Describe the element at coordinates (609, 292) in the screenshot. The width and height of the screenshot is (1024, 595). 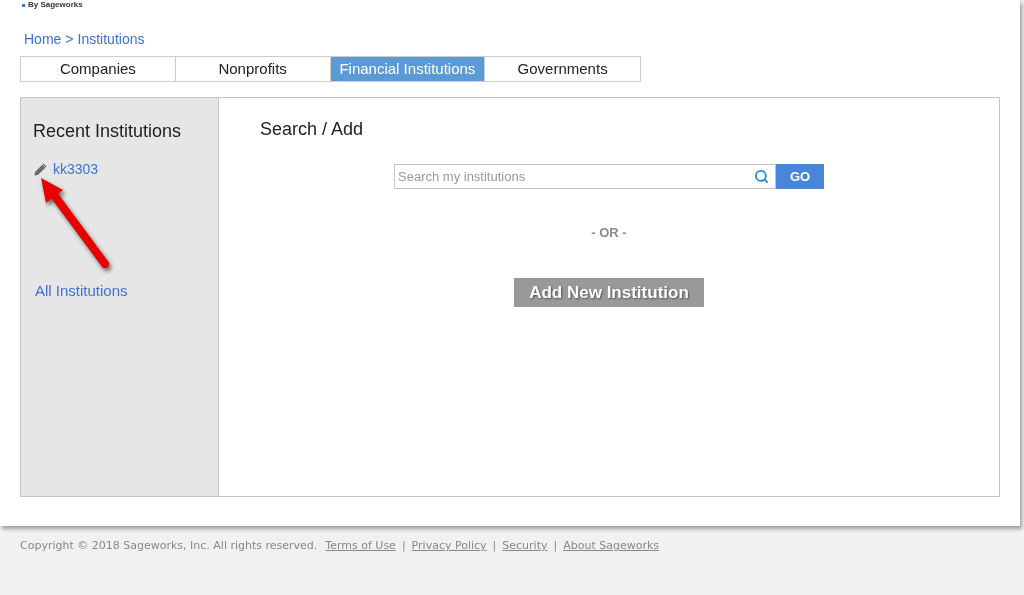
I see `add-new-institution-button: Add New Institution` at that location.